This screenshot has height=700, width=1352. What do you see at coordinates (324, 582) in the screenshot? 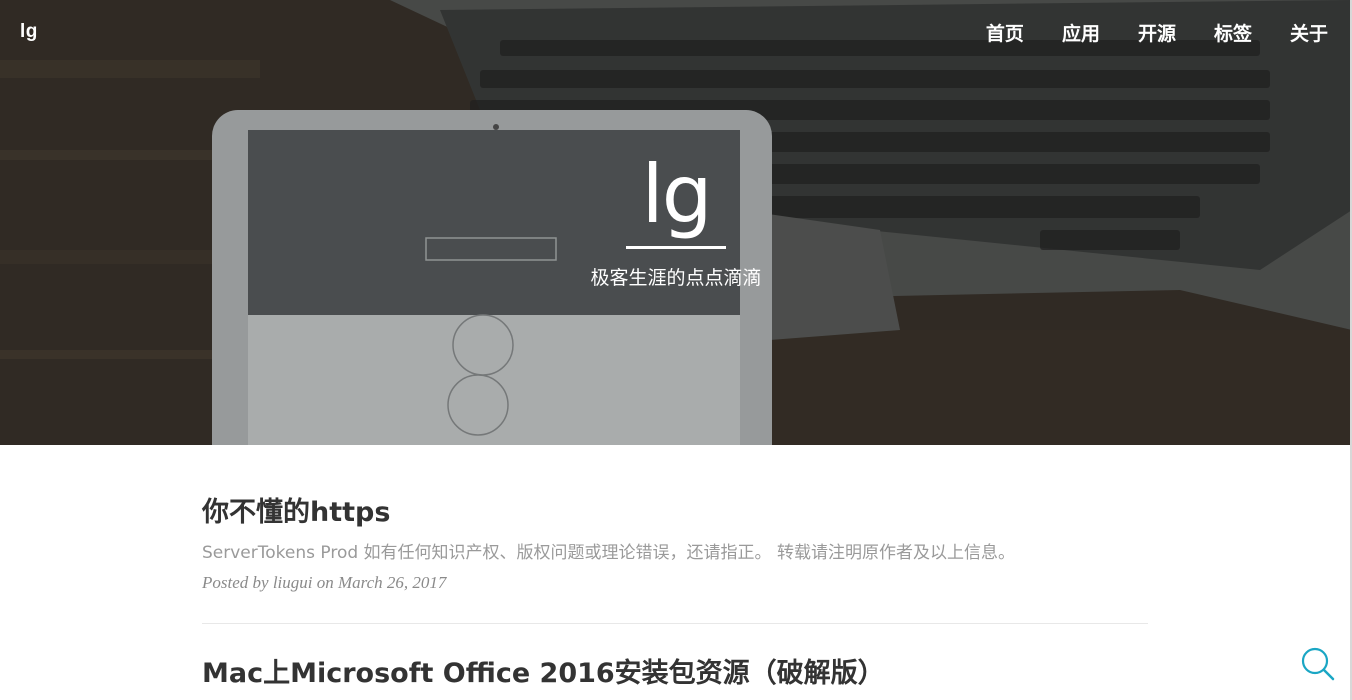
I see `post-meta: Posted by liugui on March 26, 2017` at bounding box center [324, 582].